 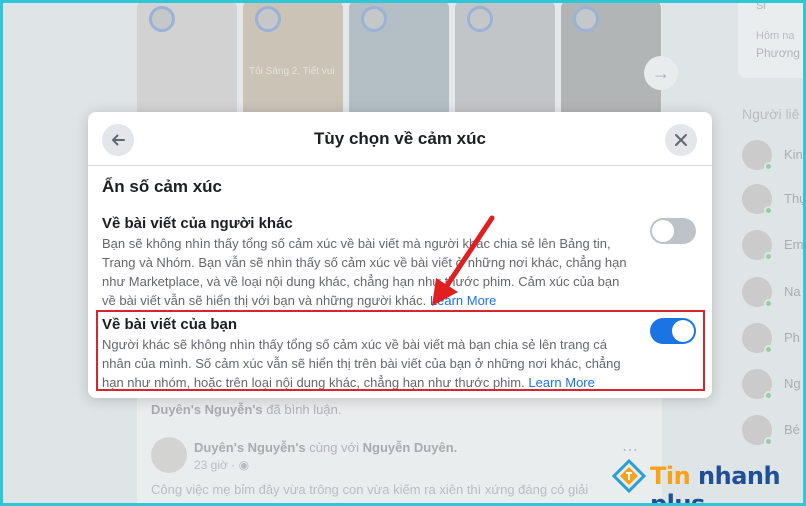 I want to click on option-title-others-posts: Về bài viết của người khác, so click(x=197, y=223).